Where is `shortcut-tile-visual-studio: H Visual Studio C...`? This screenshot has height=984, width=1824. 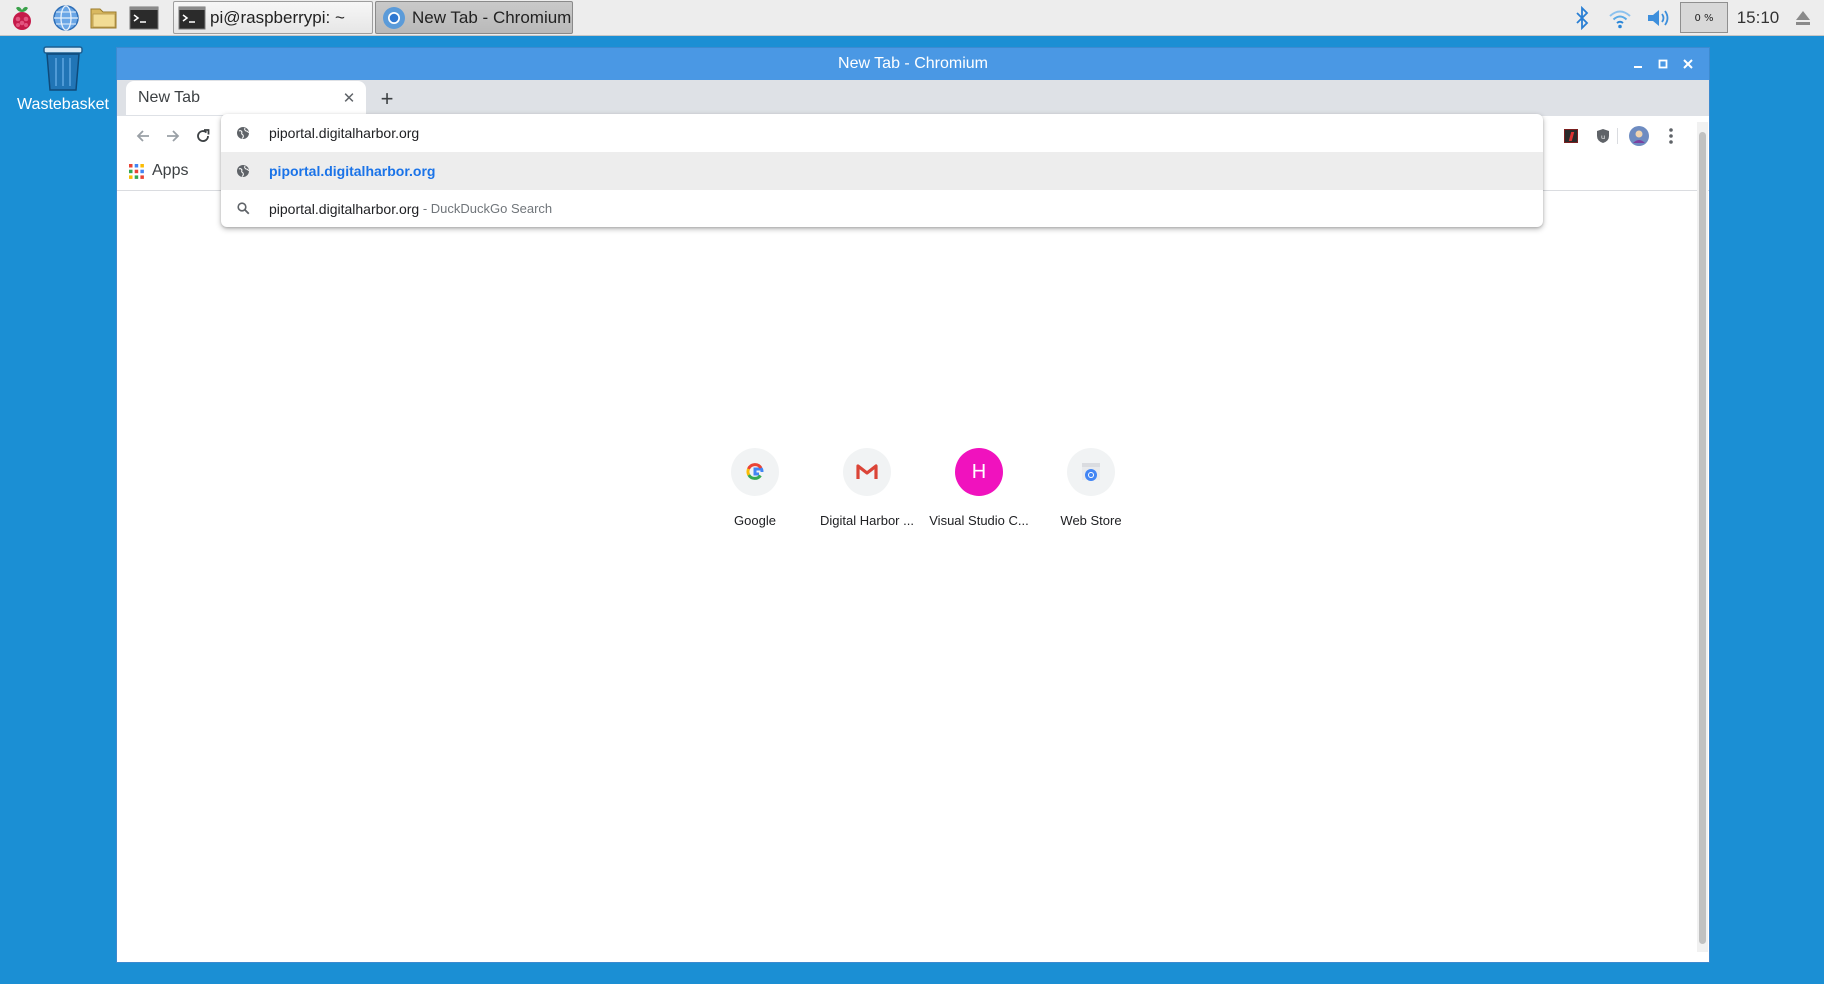 shortcut-tile-visual-studio: H Visual Studio C... is located at coordinates (979, 488).